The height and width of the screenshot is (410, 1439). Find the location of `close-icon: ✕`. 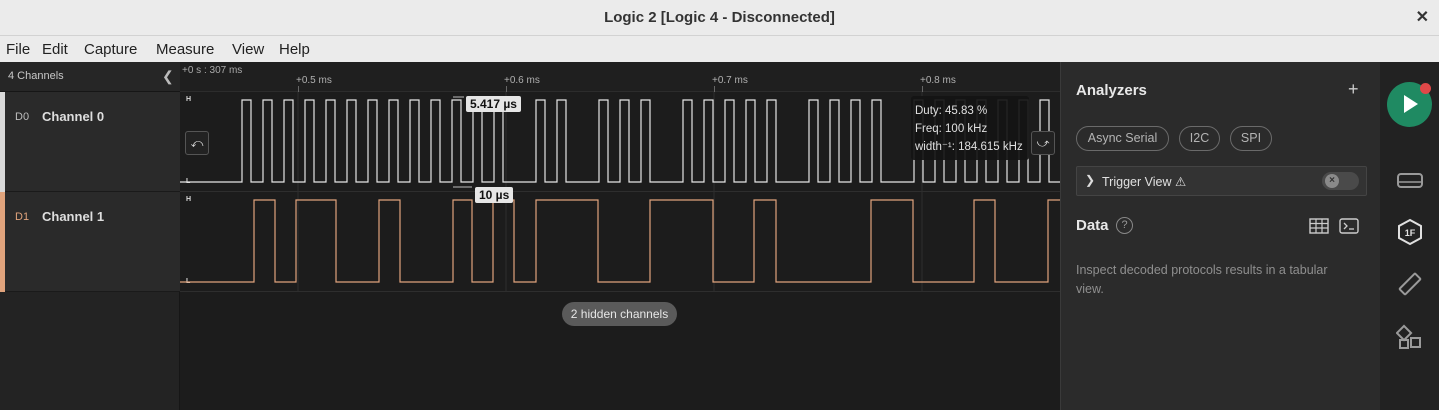

close-icon: ✕ is located at coordinates (1422, 17).